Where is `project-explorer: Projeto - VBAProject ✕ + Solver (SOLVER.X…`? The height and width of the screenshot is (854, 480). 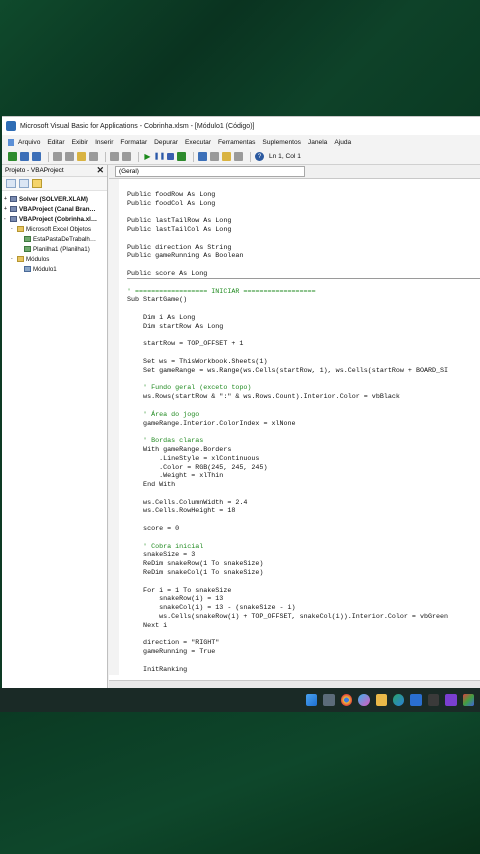
project-explorer: Projeto - VBAProject ✕ + Solver (SOLVER.X… is located at coordinates (55, 426).